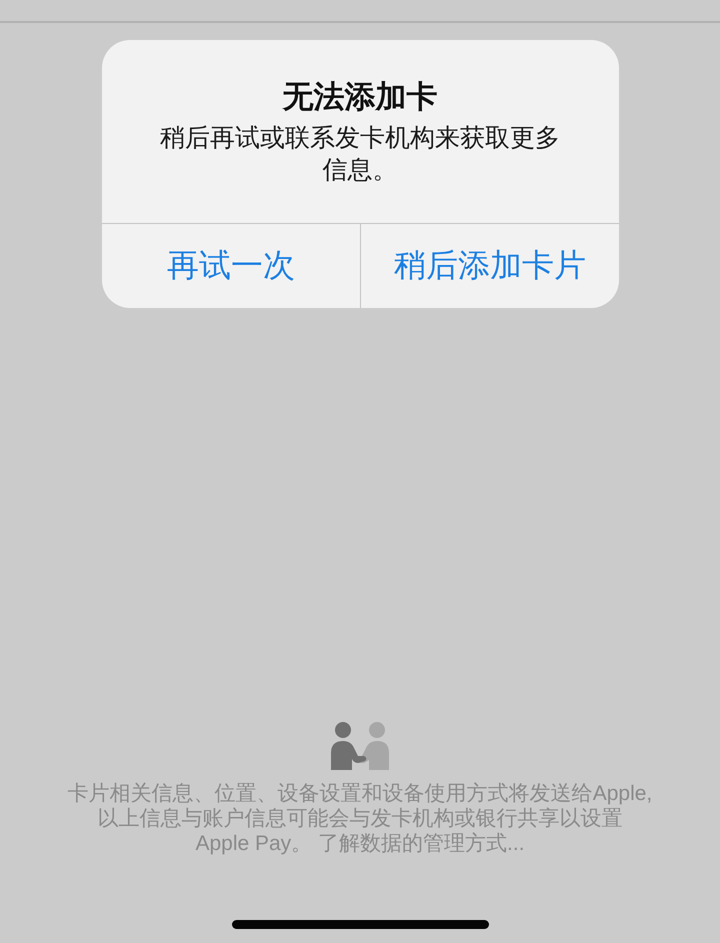 The image size is (720, 943). What do you see at coordinates (489, 266) in the screenshot?
I see `alert-button: 稍后添加卡片` at bounding box center [489, 266].